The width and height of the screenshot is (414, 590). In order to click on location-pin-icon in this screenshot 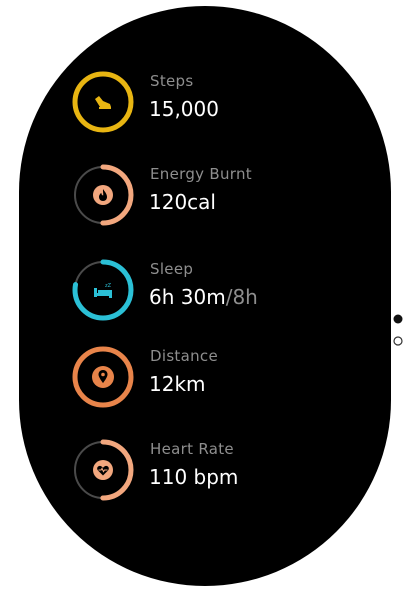, I will do `click(103, 377)`.